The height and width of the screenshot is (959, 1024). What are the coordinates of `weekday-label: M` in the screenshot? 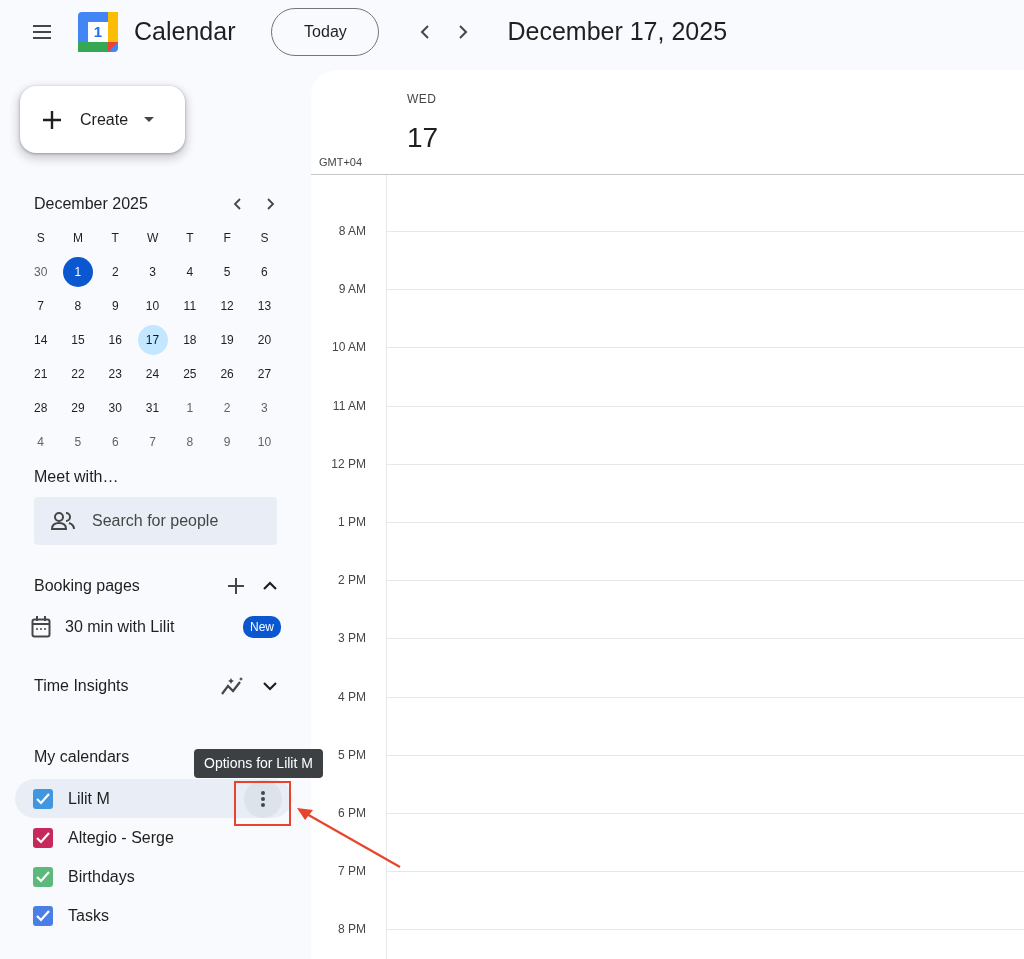 It's located at (77, 238).